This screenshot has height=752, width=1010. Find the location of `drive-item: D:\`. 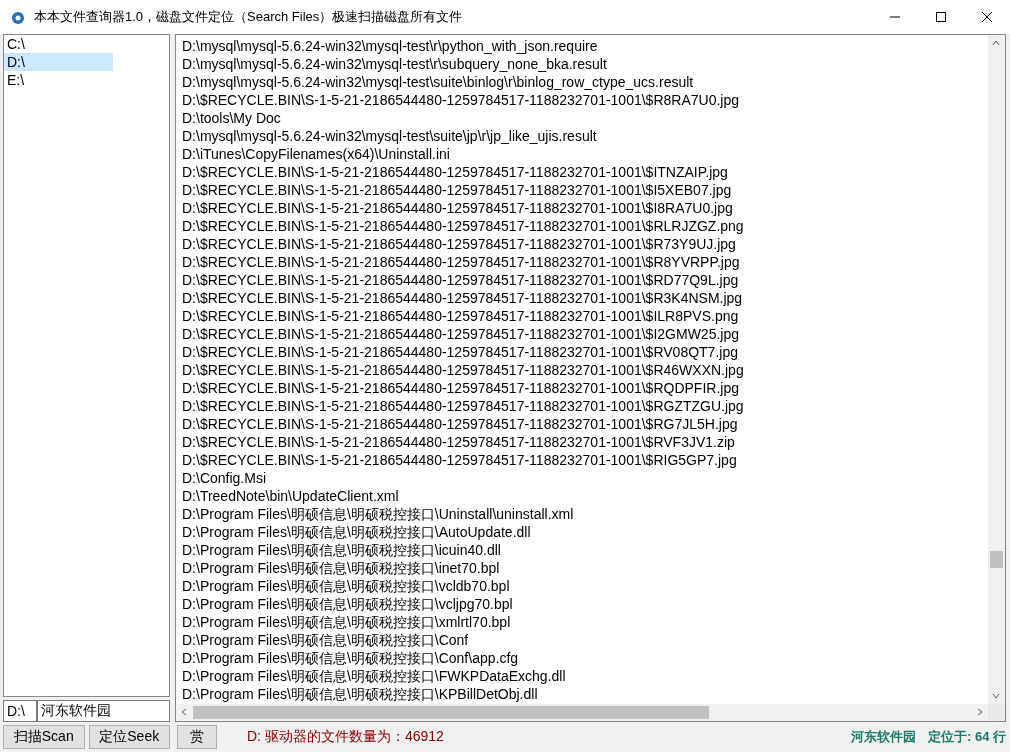

drive-item: D:\ is located at coordinates (58, 62).